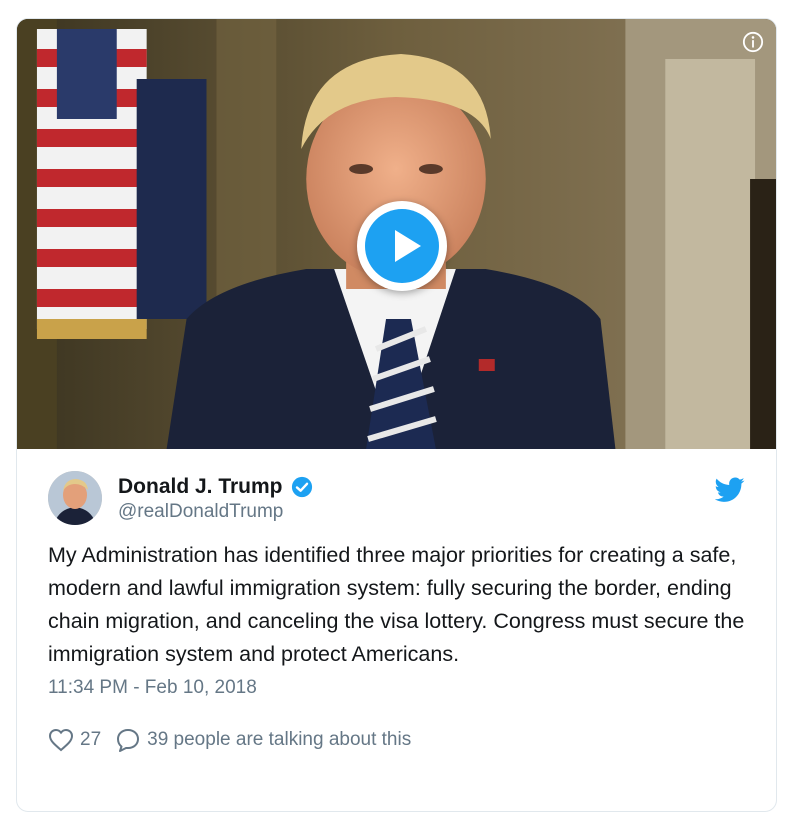 Image resolution: width=799 pixels, height=833 pixels. I want to click on like-count: 27, so click(90, 740).